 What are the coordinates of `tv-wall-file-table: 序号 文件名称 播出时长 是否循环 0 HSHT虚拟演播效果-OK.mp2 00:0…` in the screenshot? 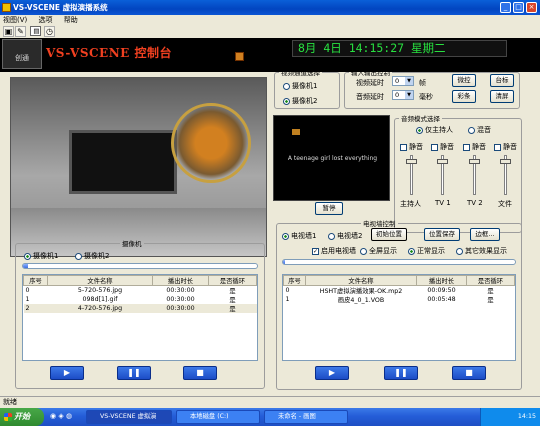 It's located at (399, 317).